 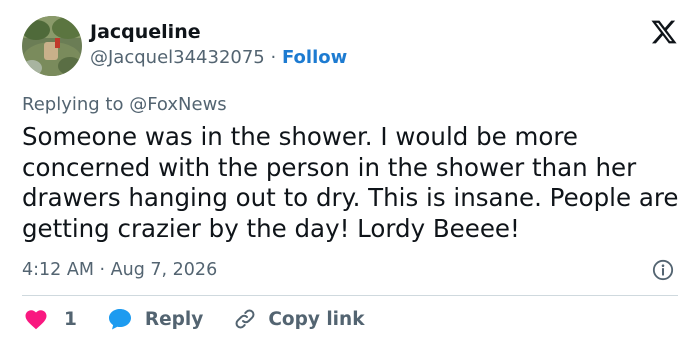 I want to click on tweet-date: Aug 7, 2026, so click(x=164, y=270).